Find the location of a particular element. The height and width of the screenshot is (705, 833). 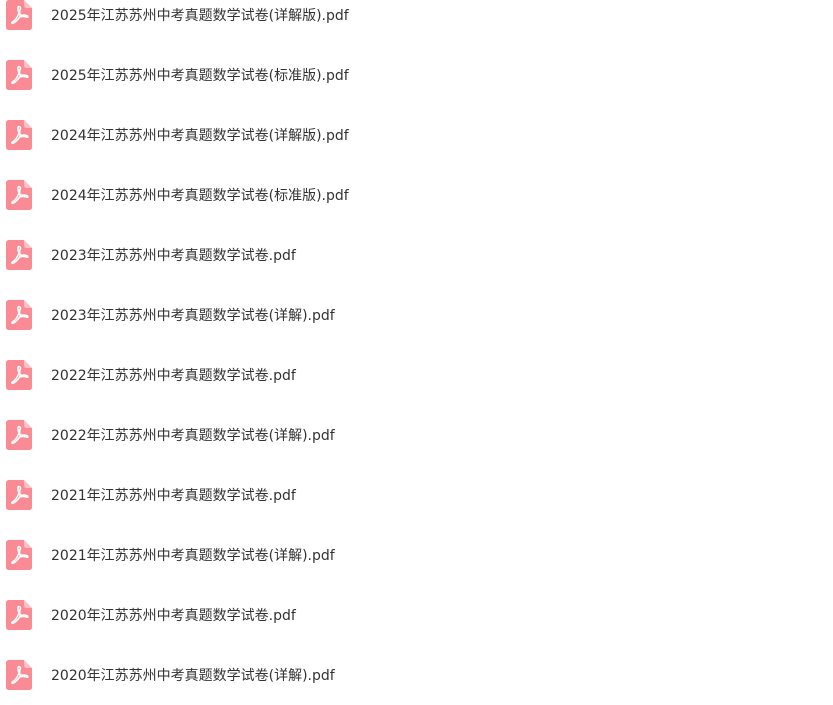

file-list-item: 2020年江苏苏州中考真题数学试卷(详解).pdf is located at coordinates (416, 675).